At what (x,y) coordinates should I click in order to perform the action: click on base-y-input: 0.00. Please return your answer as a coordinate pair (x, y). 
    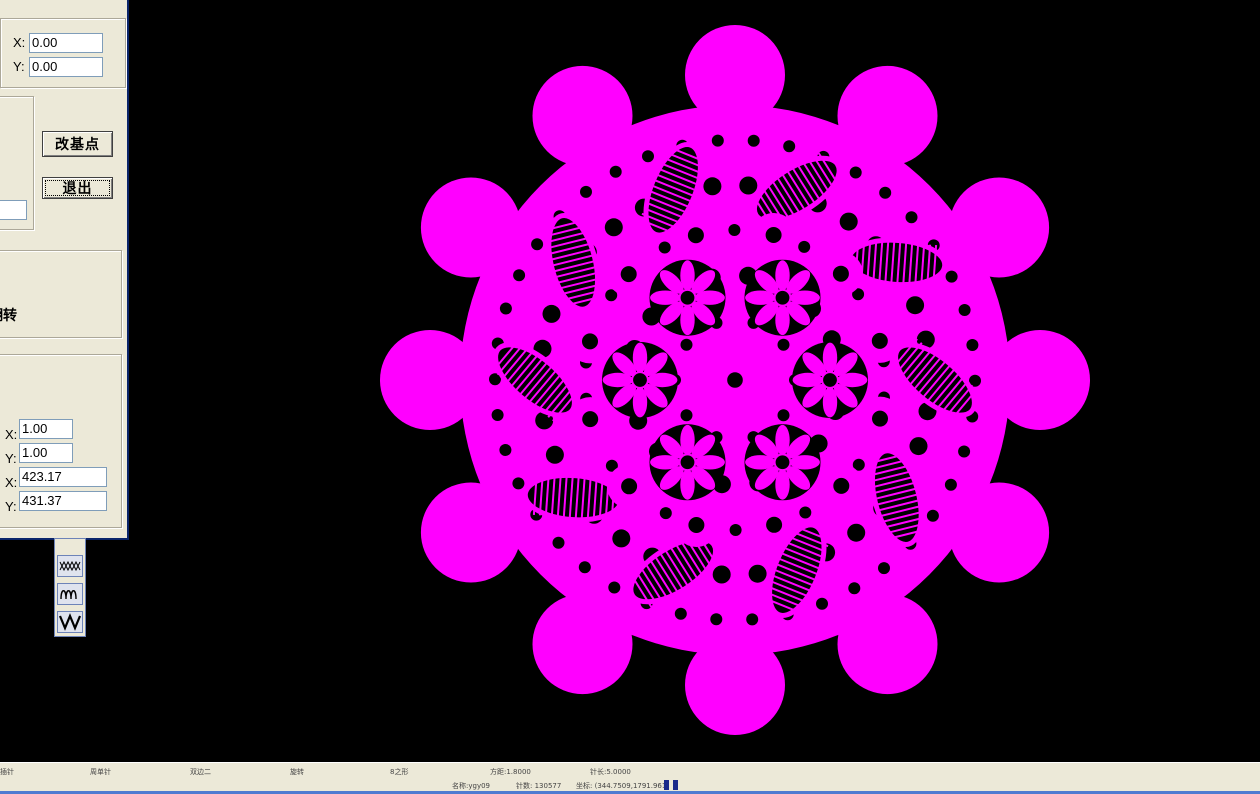
    Looking at the image, I should click on (66, 67).